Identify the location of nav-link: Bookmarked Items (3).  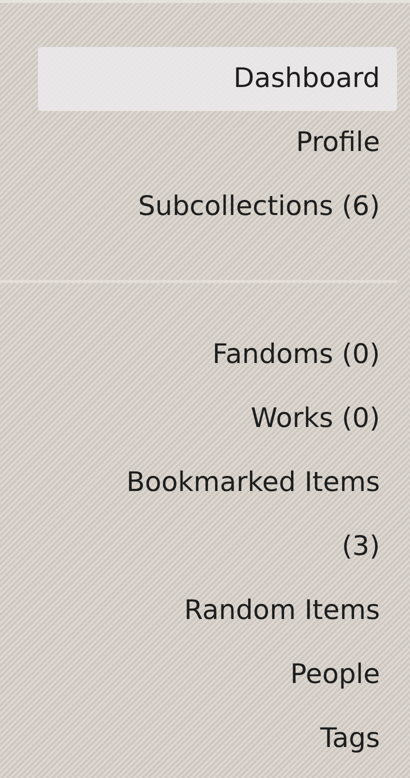
(217, 515).